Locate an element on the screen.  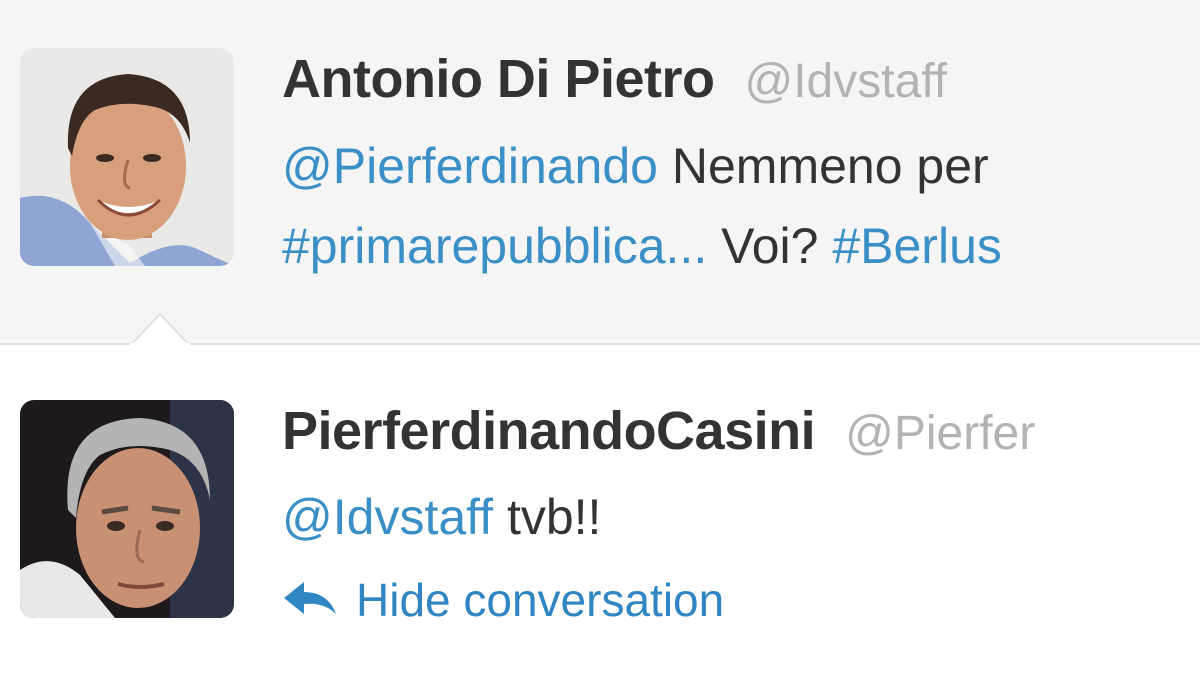
screen-name: @Pierfer is located at coordinates (940, 433).